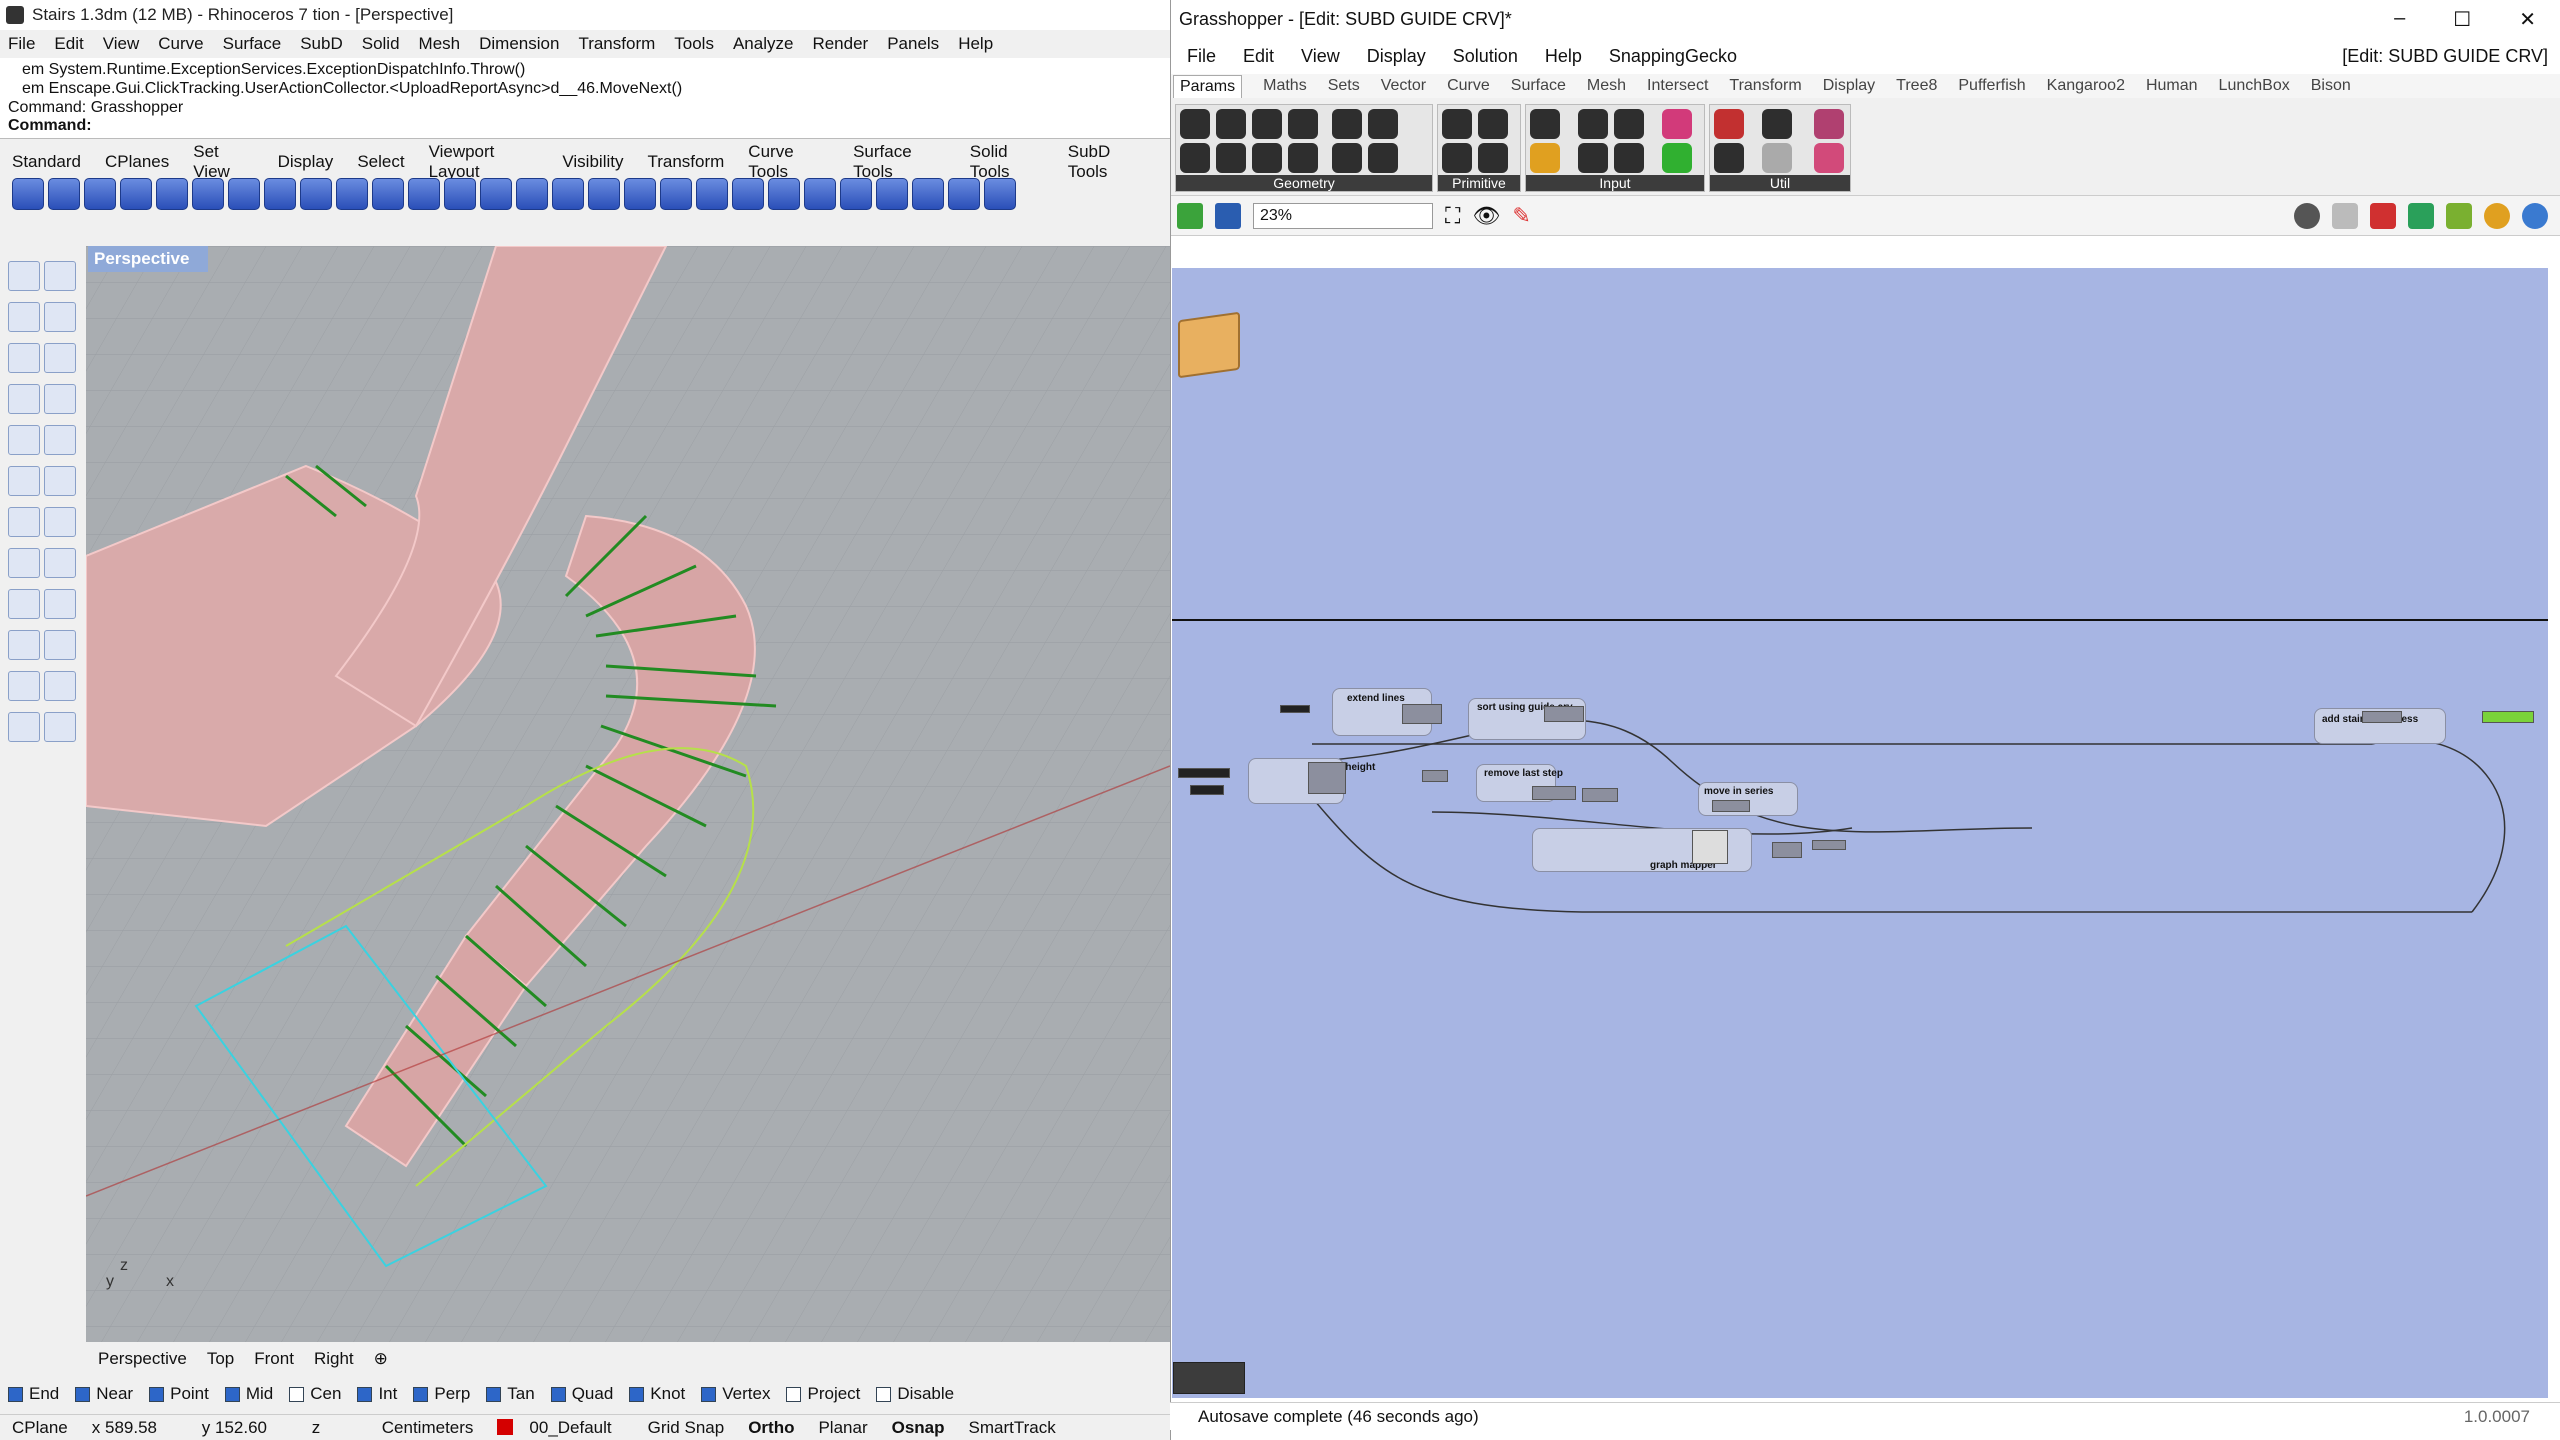 The width and height of the screenshot is (2560, 1440). Describe the element at coordinates (137, 162) in the screenshot. I see `tab-cplanes: CPlanes` at that location.